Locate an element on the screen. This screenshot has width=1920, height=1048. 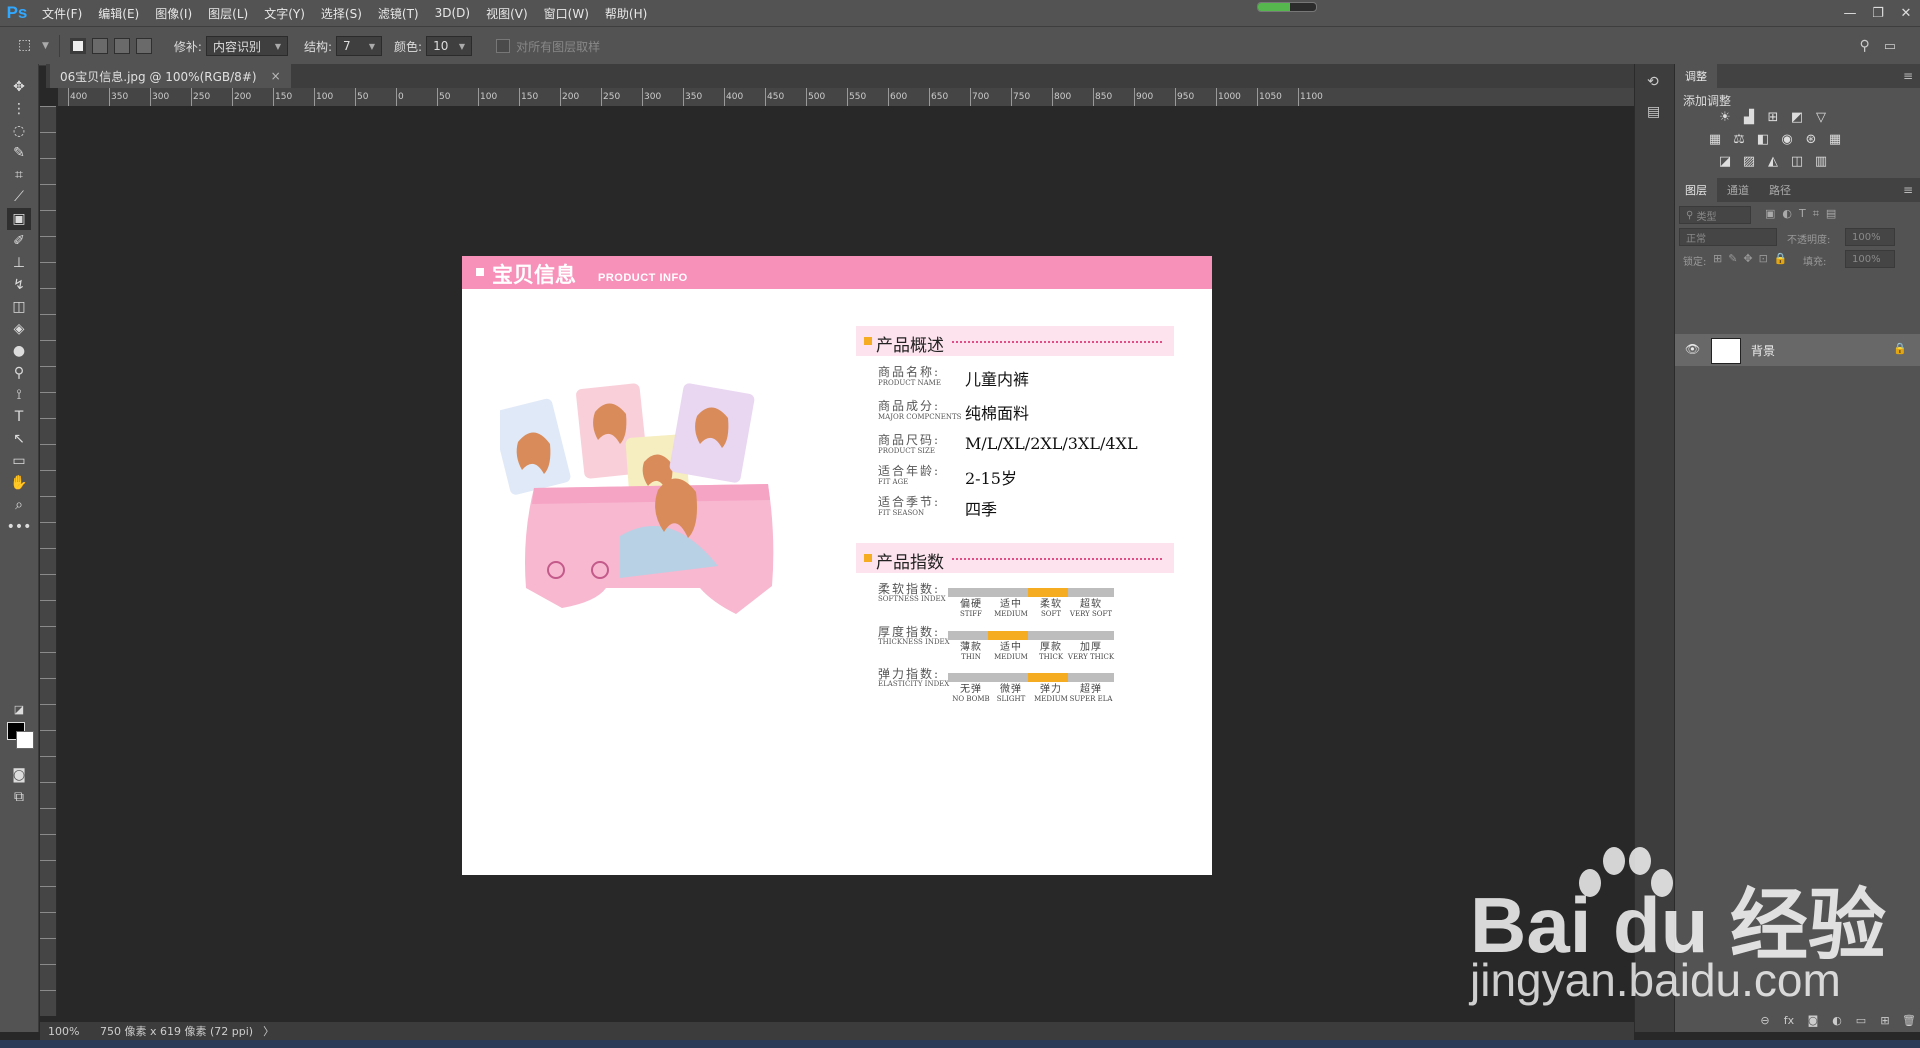
index-label-en: SOFTNESS INDEX is located at coordinates (912, 599).